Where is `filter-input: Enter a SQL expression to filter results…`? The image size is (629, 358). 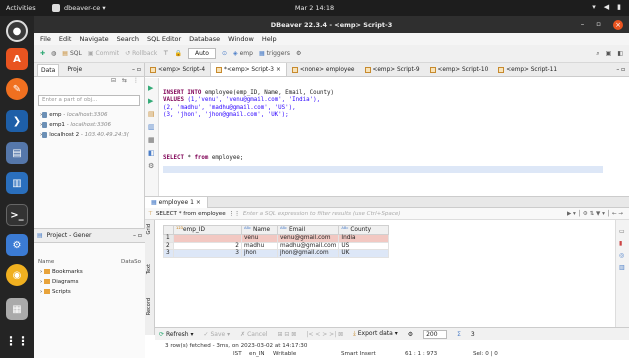
filter-input: Enter a SQL expression to filter results… is located at coordinates (322, 214).